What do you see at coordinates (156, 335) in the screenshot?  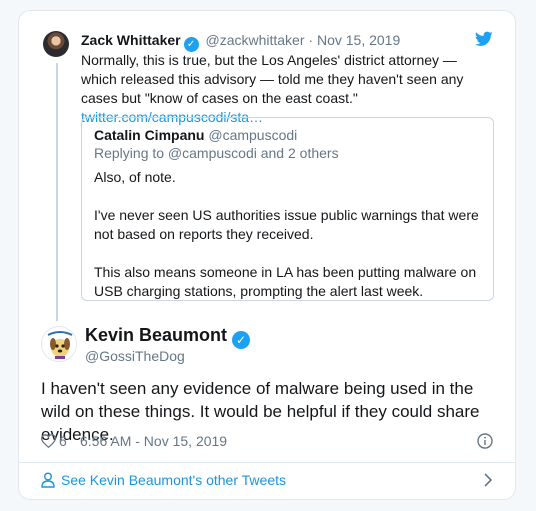 I see `tweet-author-name-text: Kevin Beaumont` at bounding box center [156, 335].